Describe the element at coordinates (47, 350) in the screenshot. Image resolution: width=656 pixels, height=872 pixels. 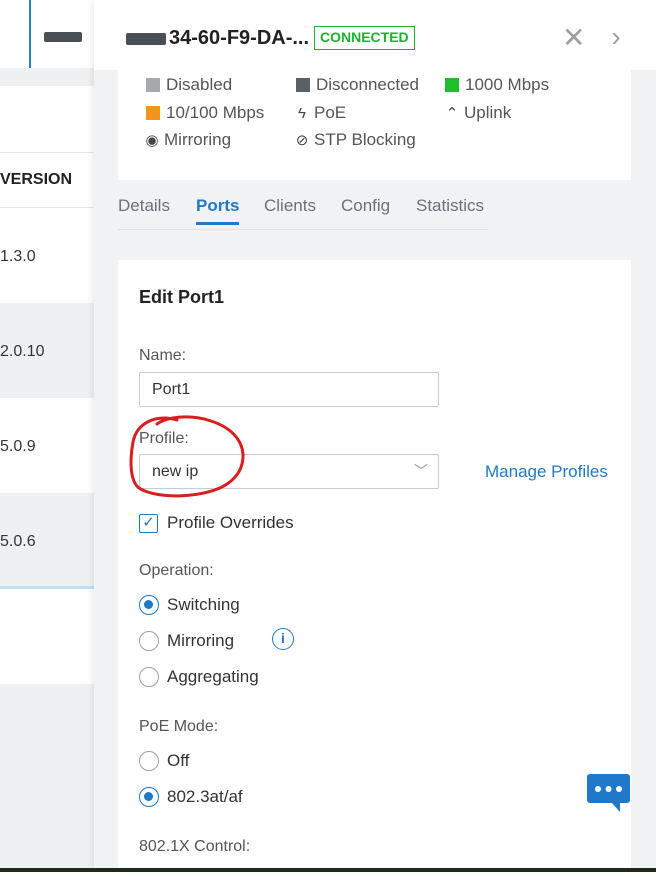
I see `table-row: 2.0.10` at that location.